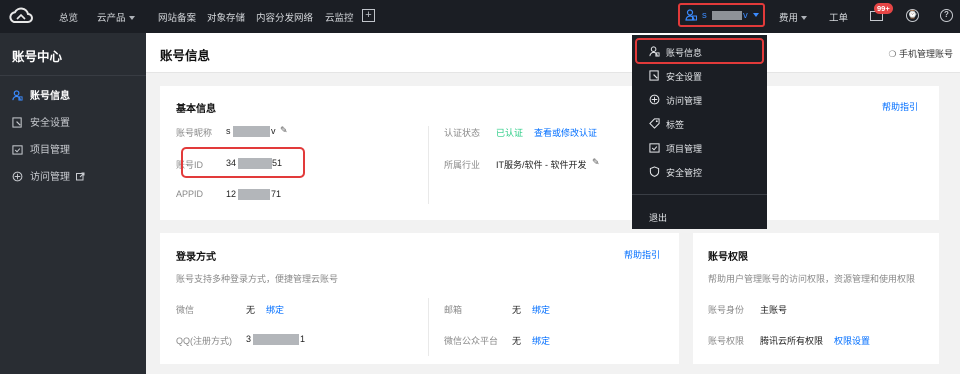  I want to click on sidebar-item-label: 安全设置, so click(50, 123).